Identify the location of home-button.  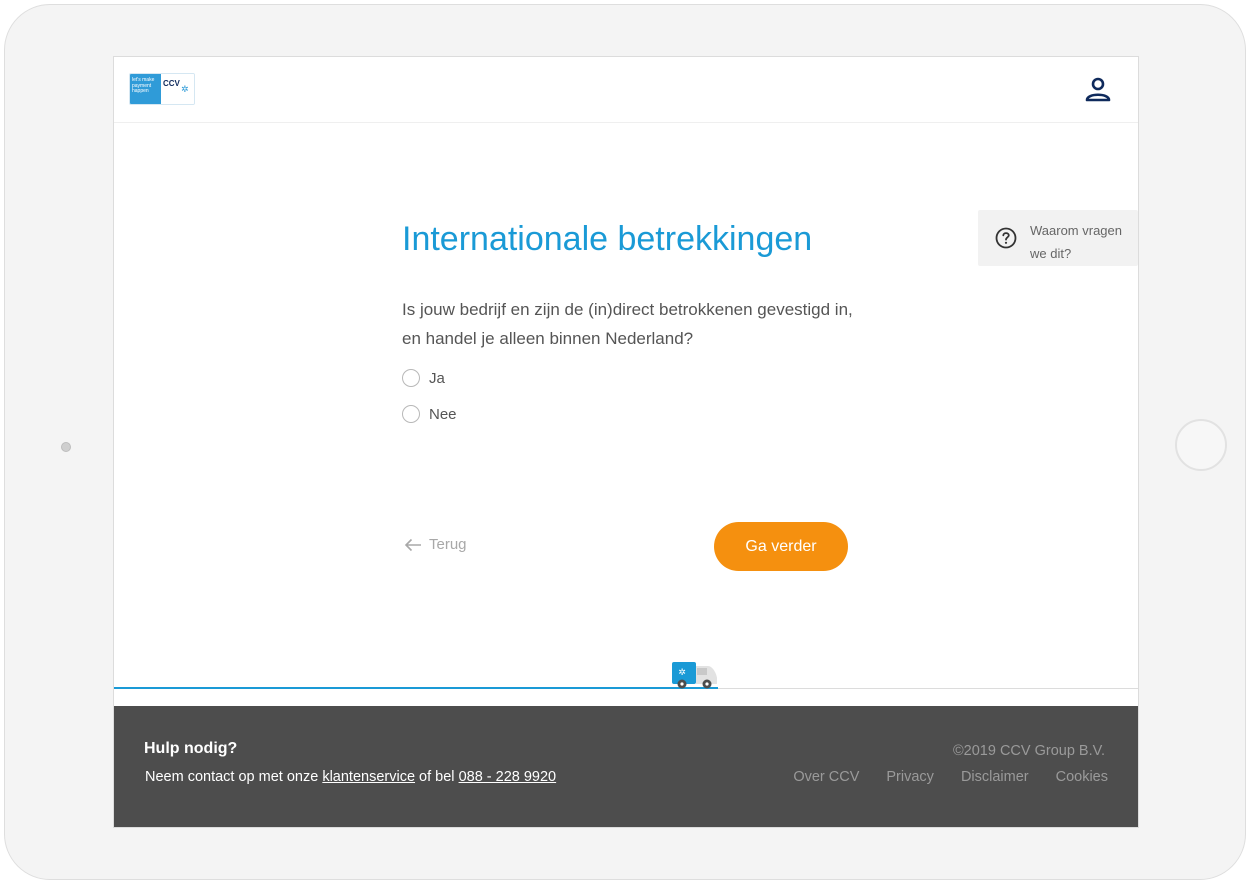
(1201, 445).